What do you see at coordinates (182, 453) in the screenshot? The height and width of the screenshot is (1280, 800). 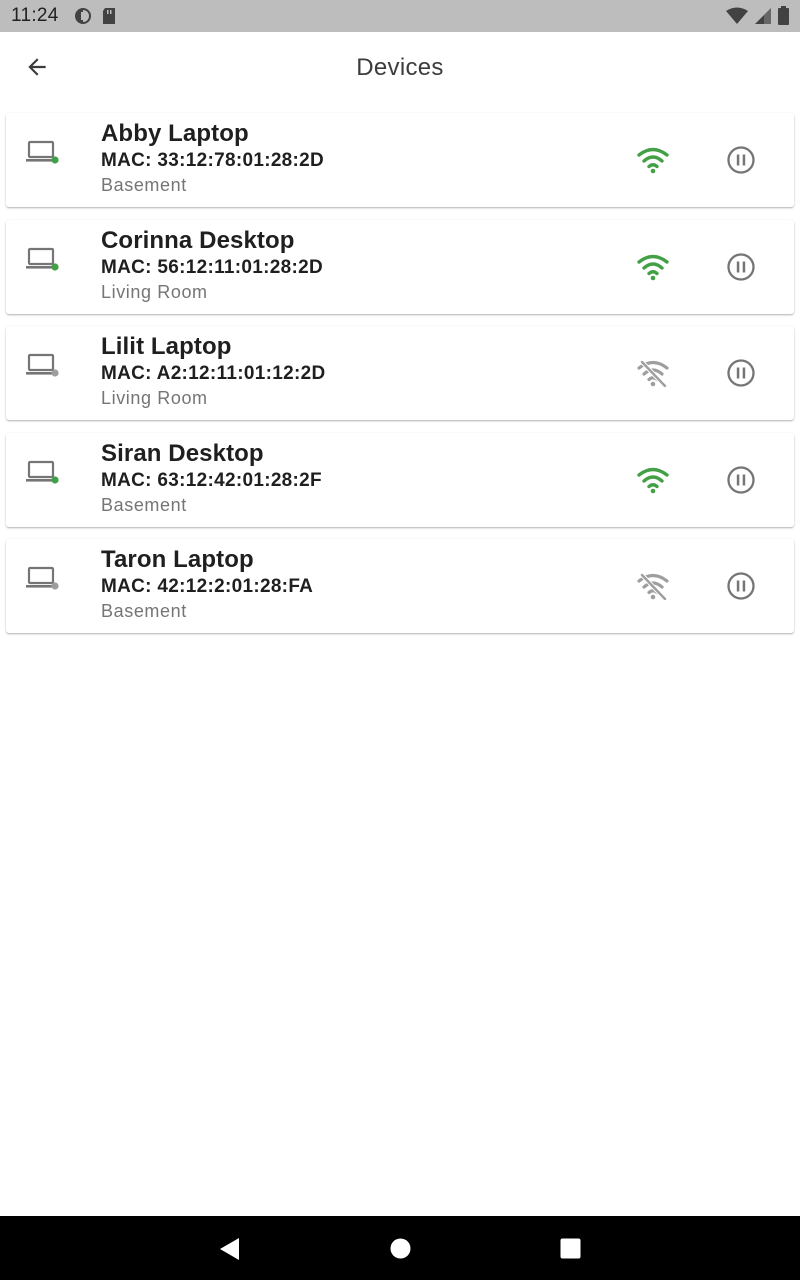 I see `device-name: Siran Desktop` at bounding box center [182, 453].